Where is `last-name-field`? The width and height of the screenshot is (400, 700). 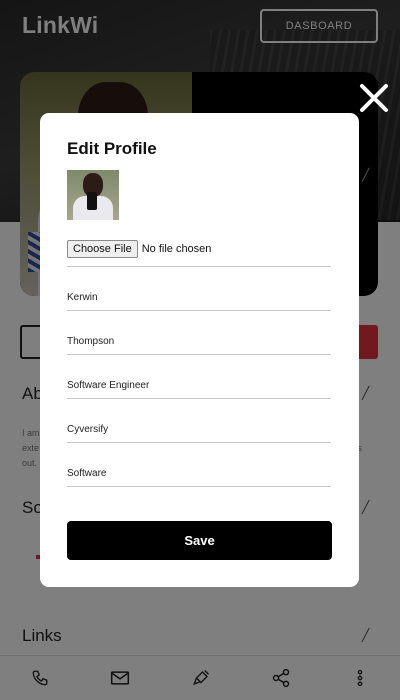 last-name-field is located at coordinates (199, 333).